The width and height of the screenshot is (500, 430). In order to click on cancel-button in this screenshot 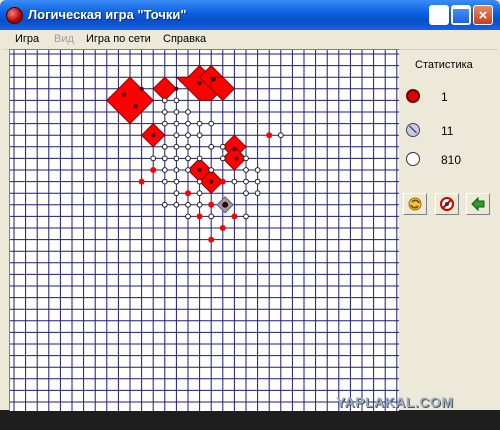, I will do `click(447, 204)`.